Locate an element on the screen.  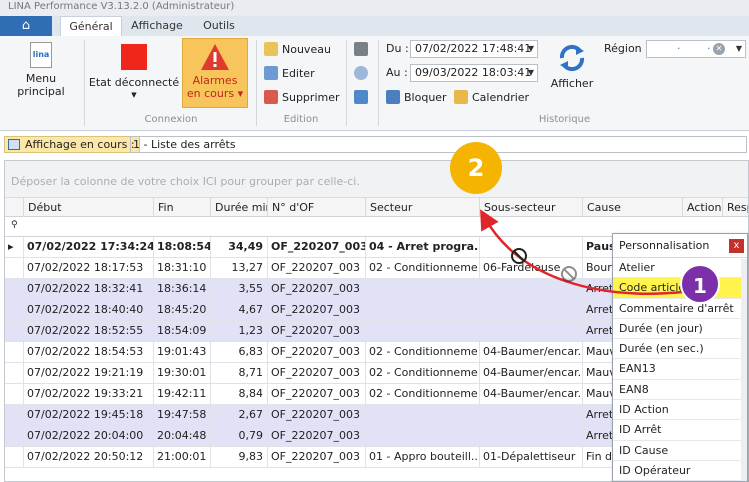
annotation-overlay is located at coordinates (582, 252).